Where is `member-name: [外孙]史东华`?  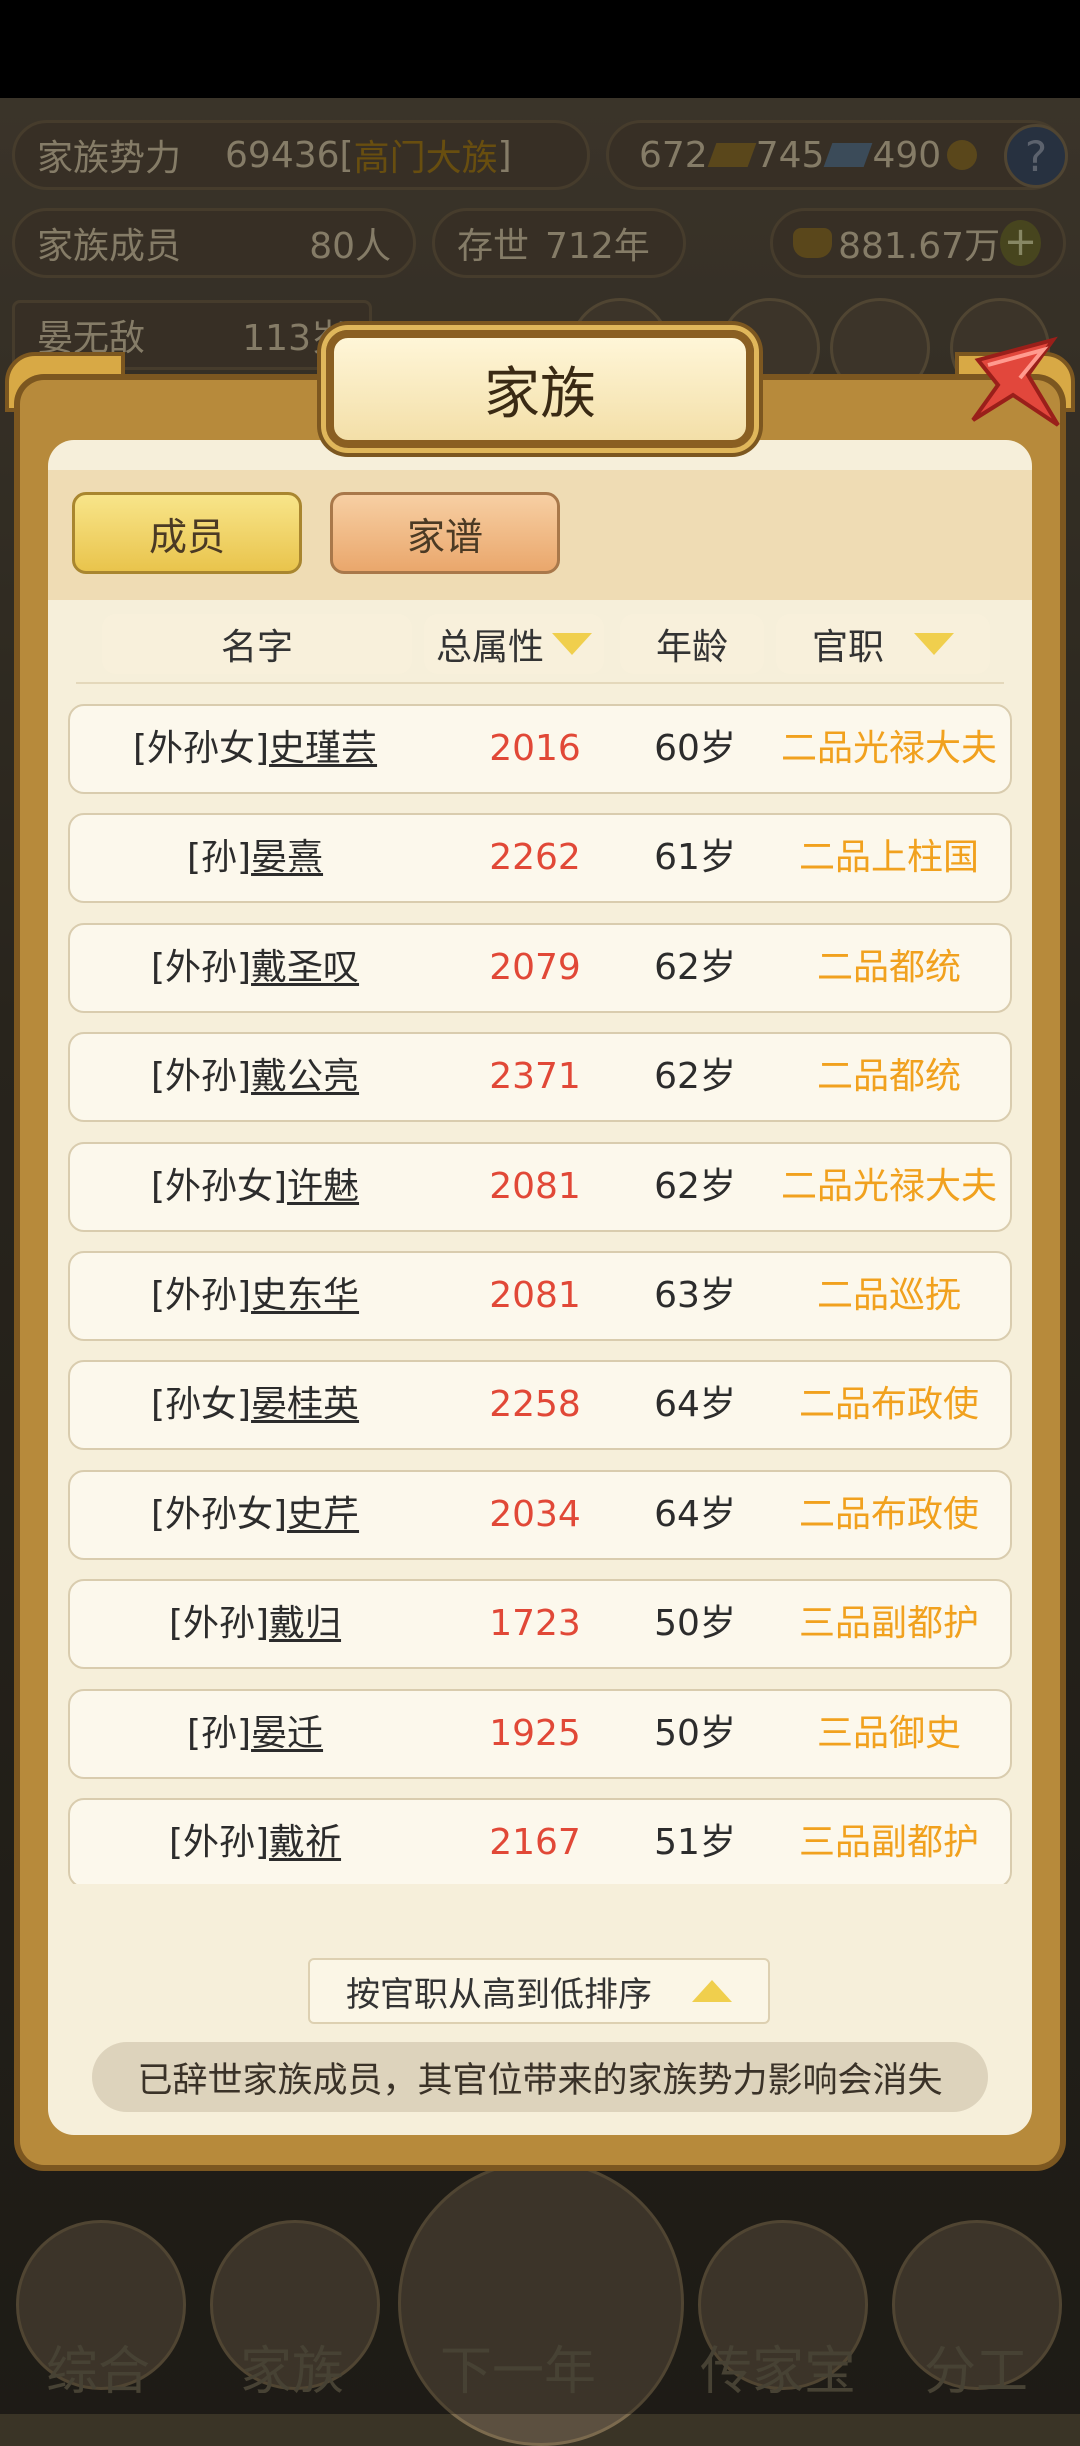
member-name: [外孙]史东华 is located at coordinates (255, 1296).